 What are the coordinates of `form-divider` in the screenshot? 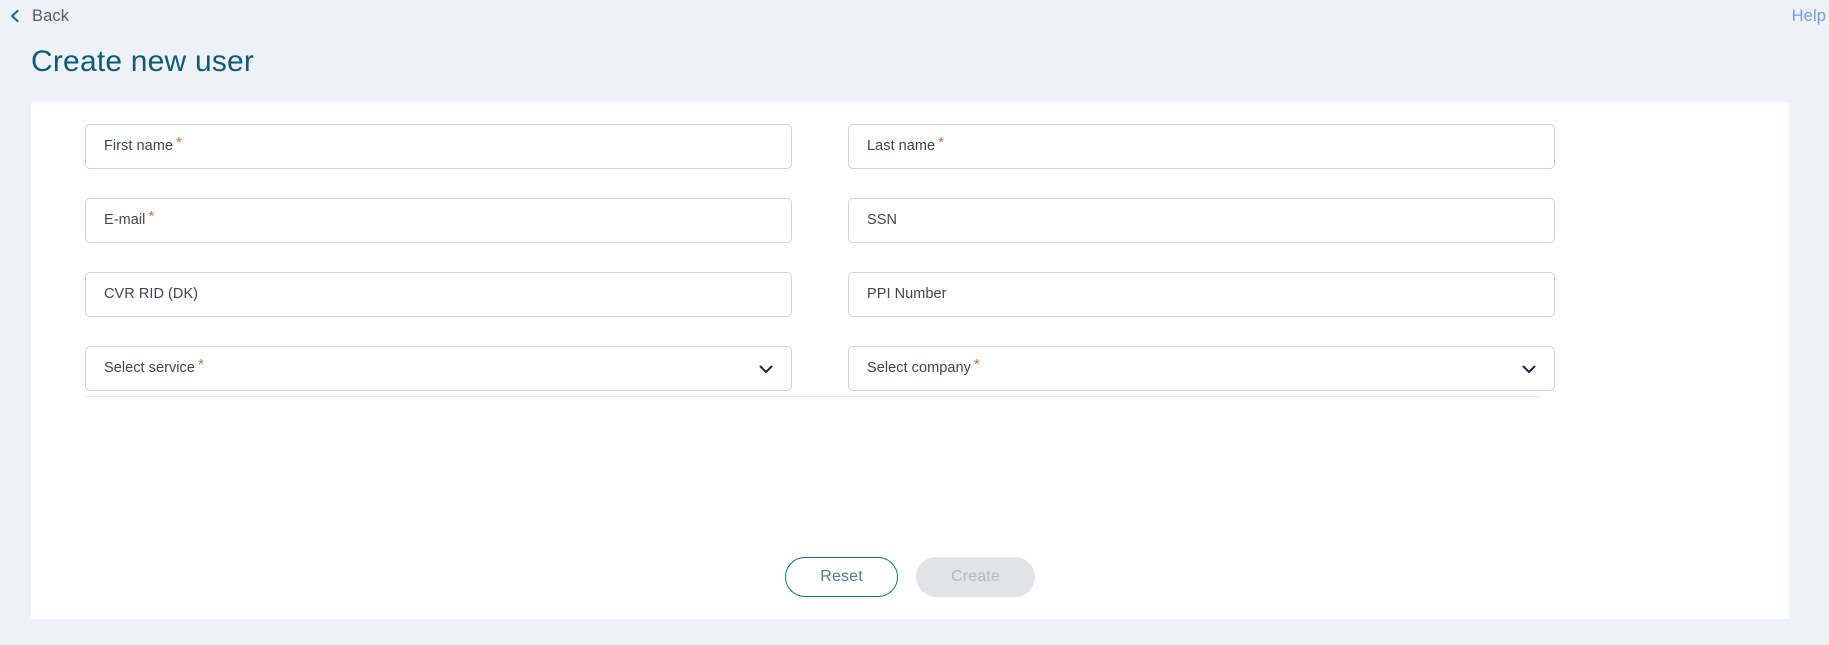 It's located at (812, 396).